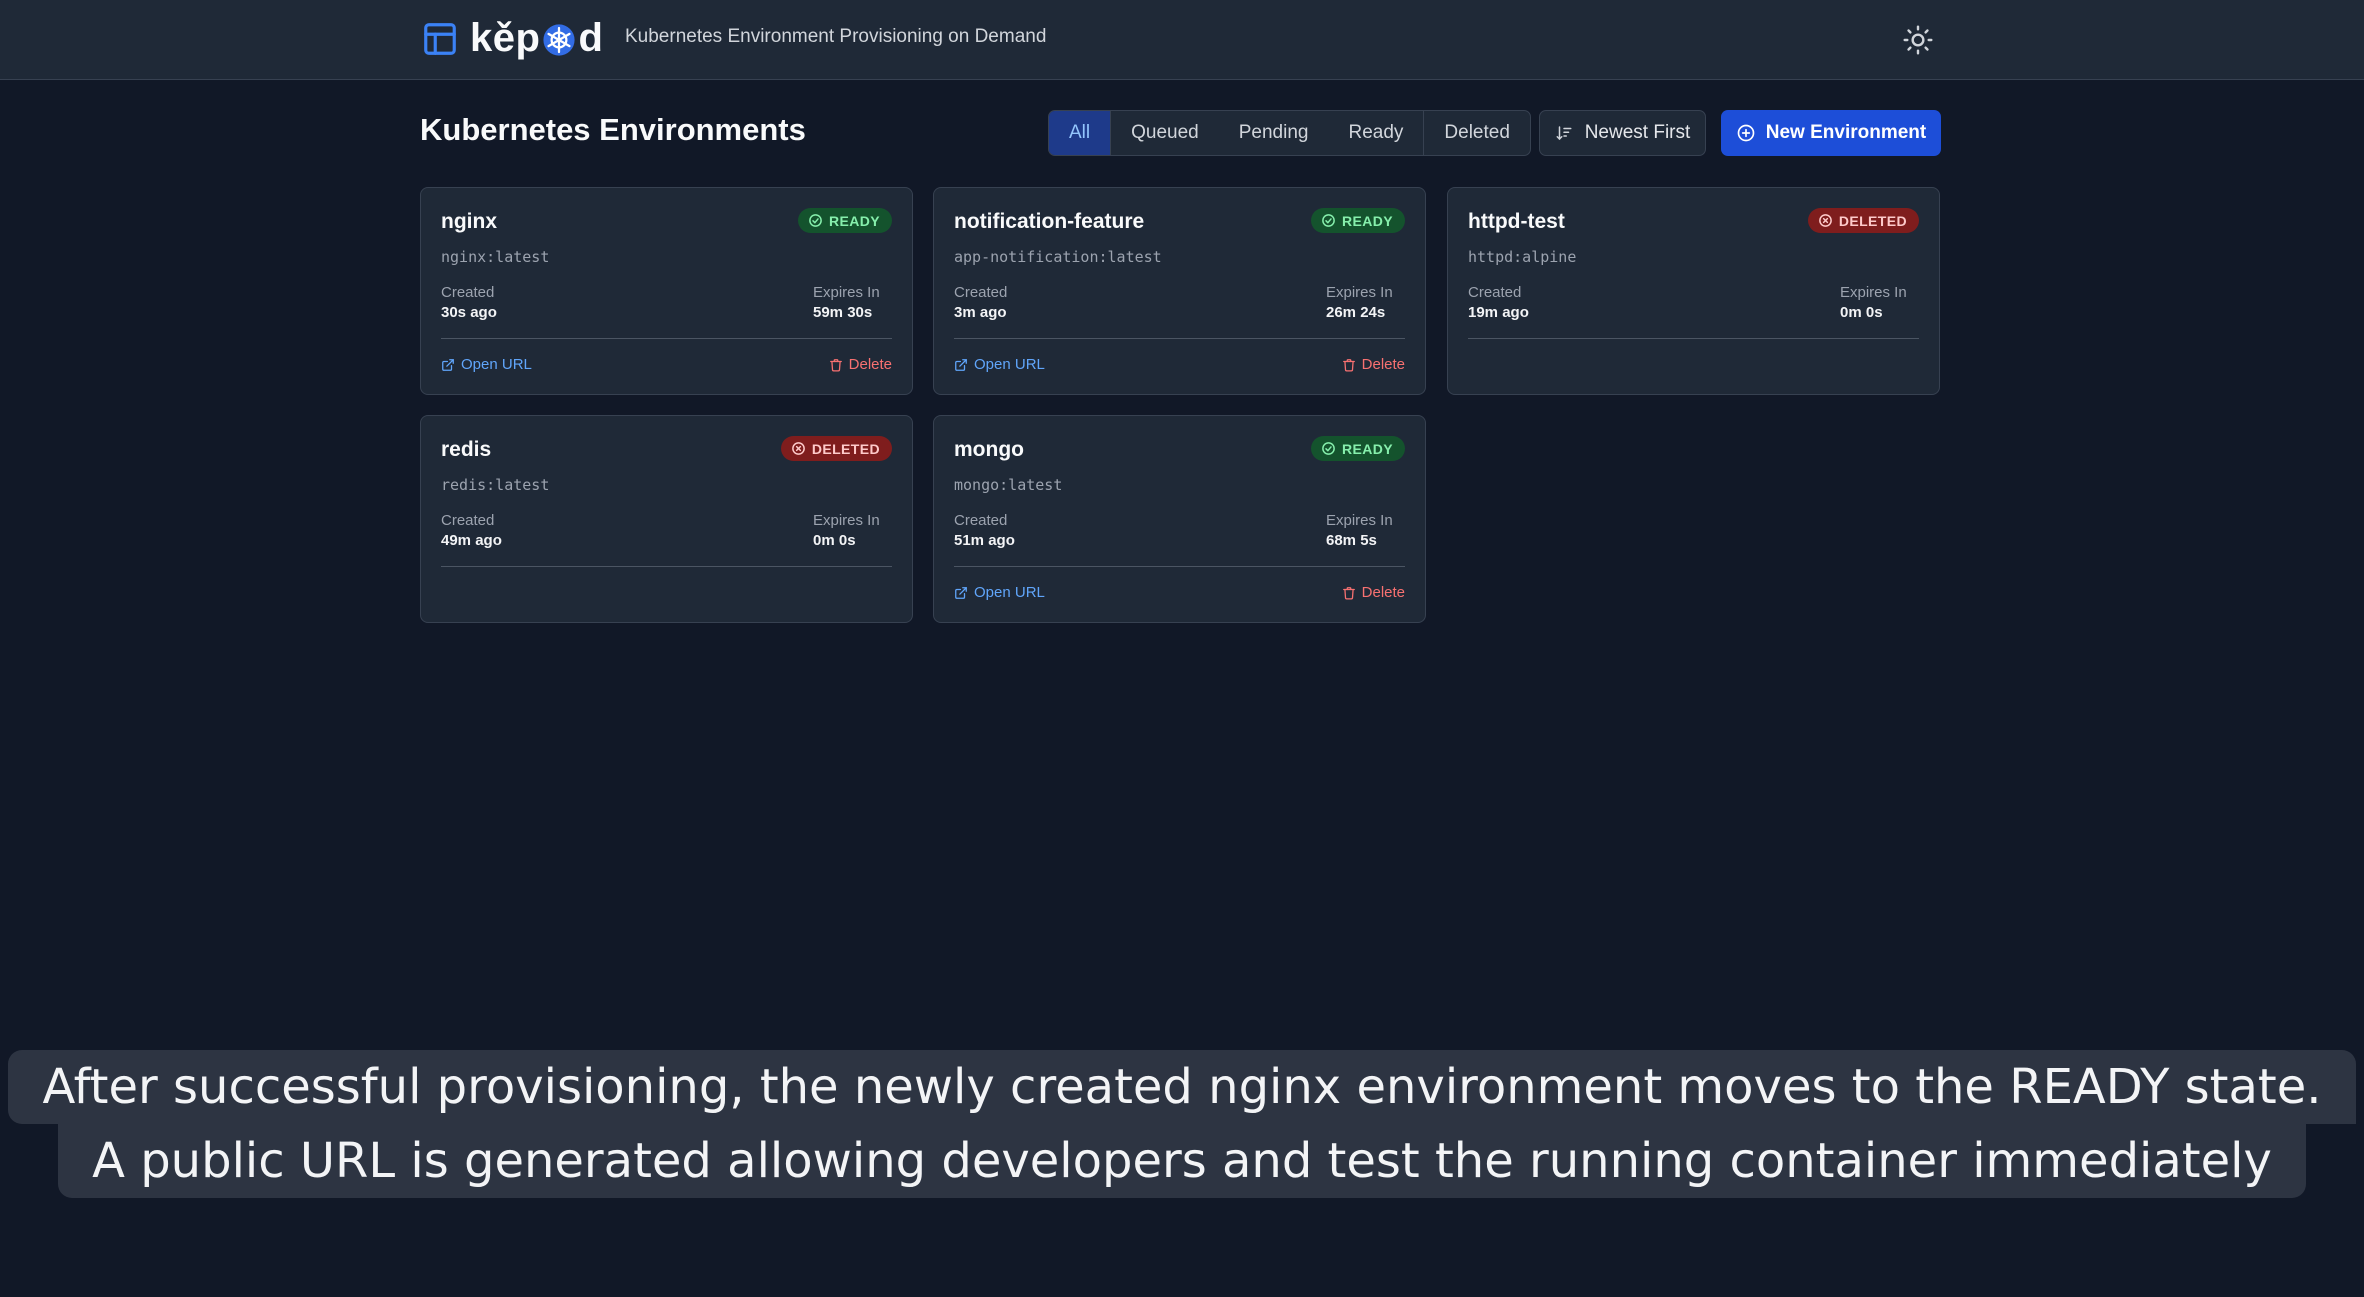 This screenshot has width=2364, height=1297. What do you see at coordinates (1476, 133) in the screenshot?
I see `filter-deleted-button: Deleted` at bounding box center [1476, 133].